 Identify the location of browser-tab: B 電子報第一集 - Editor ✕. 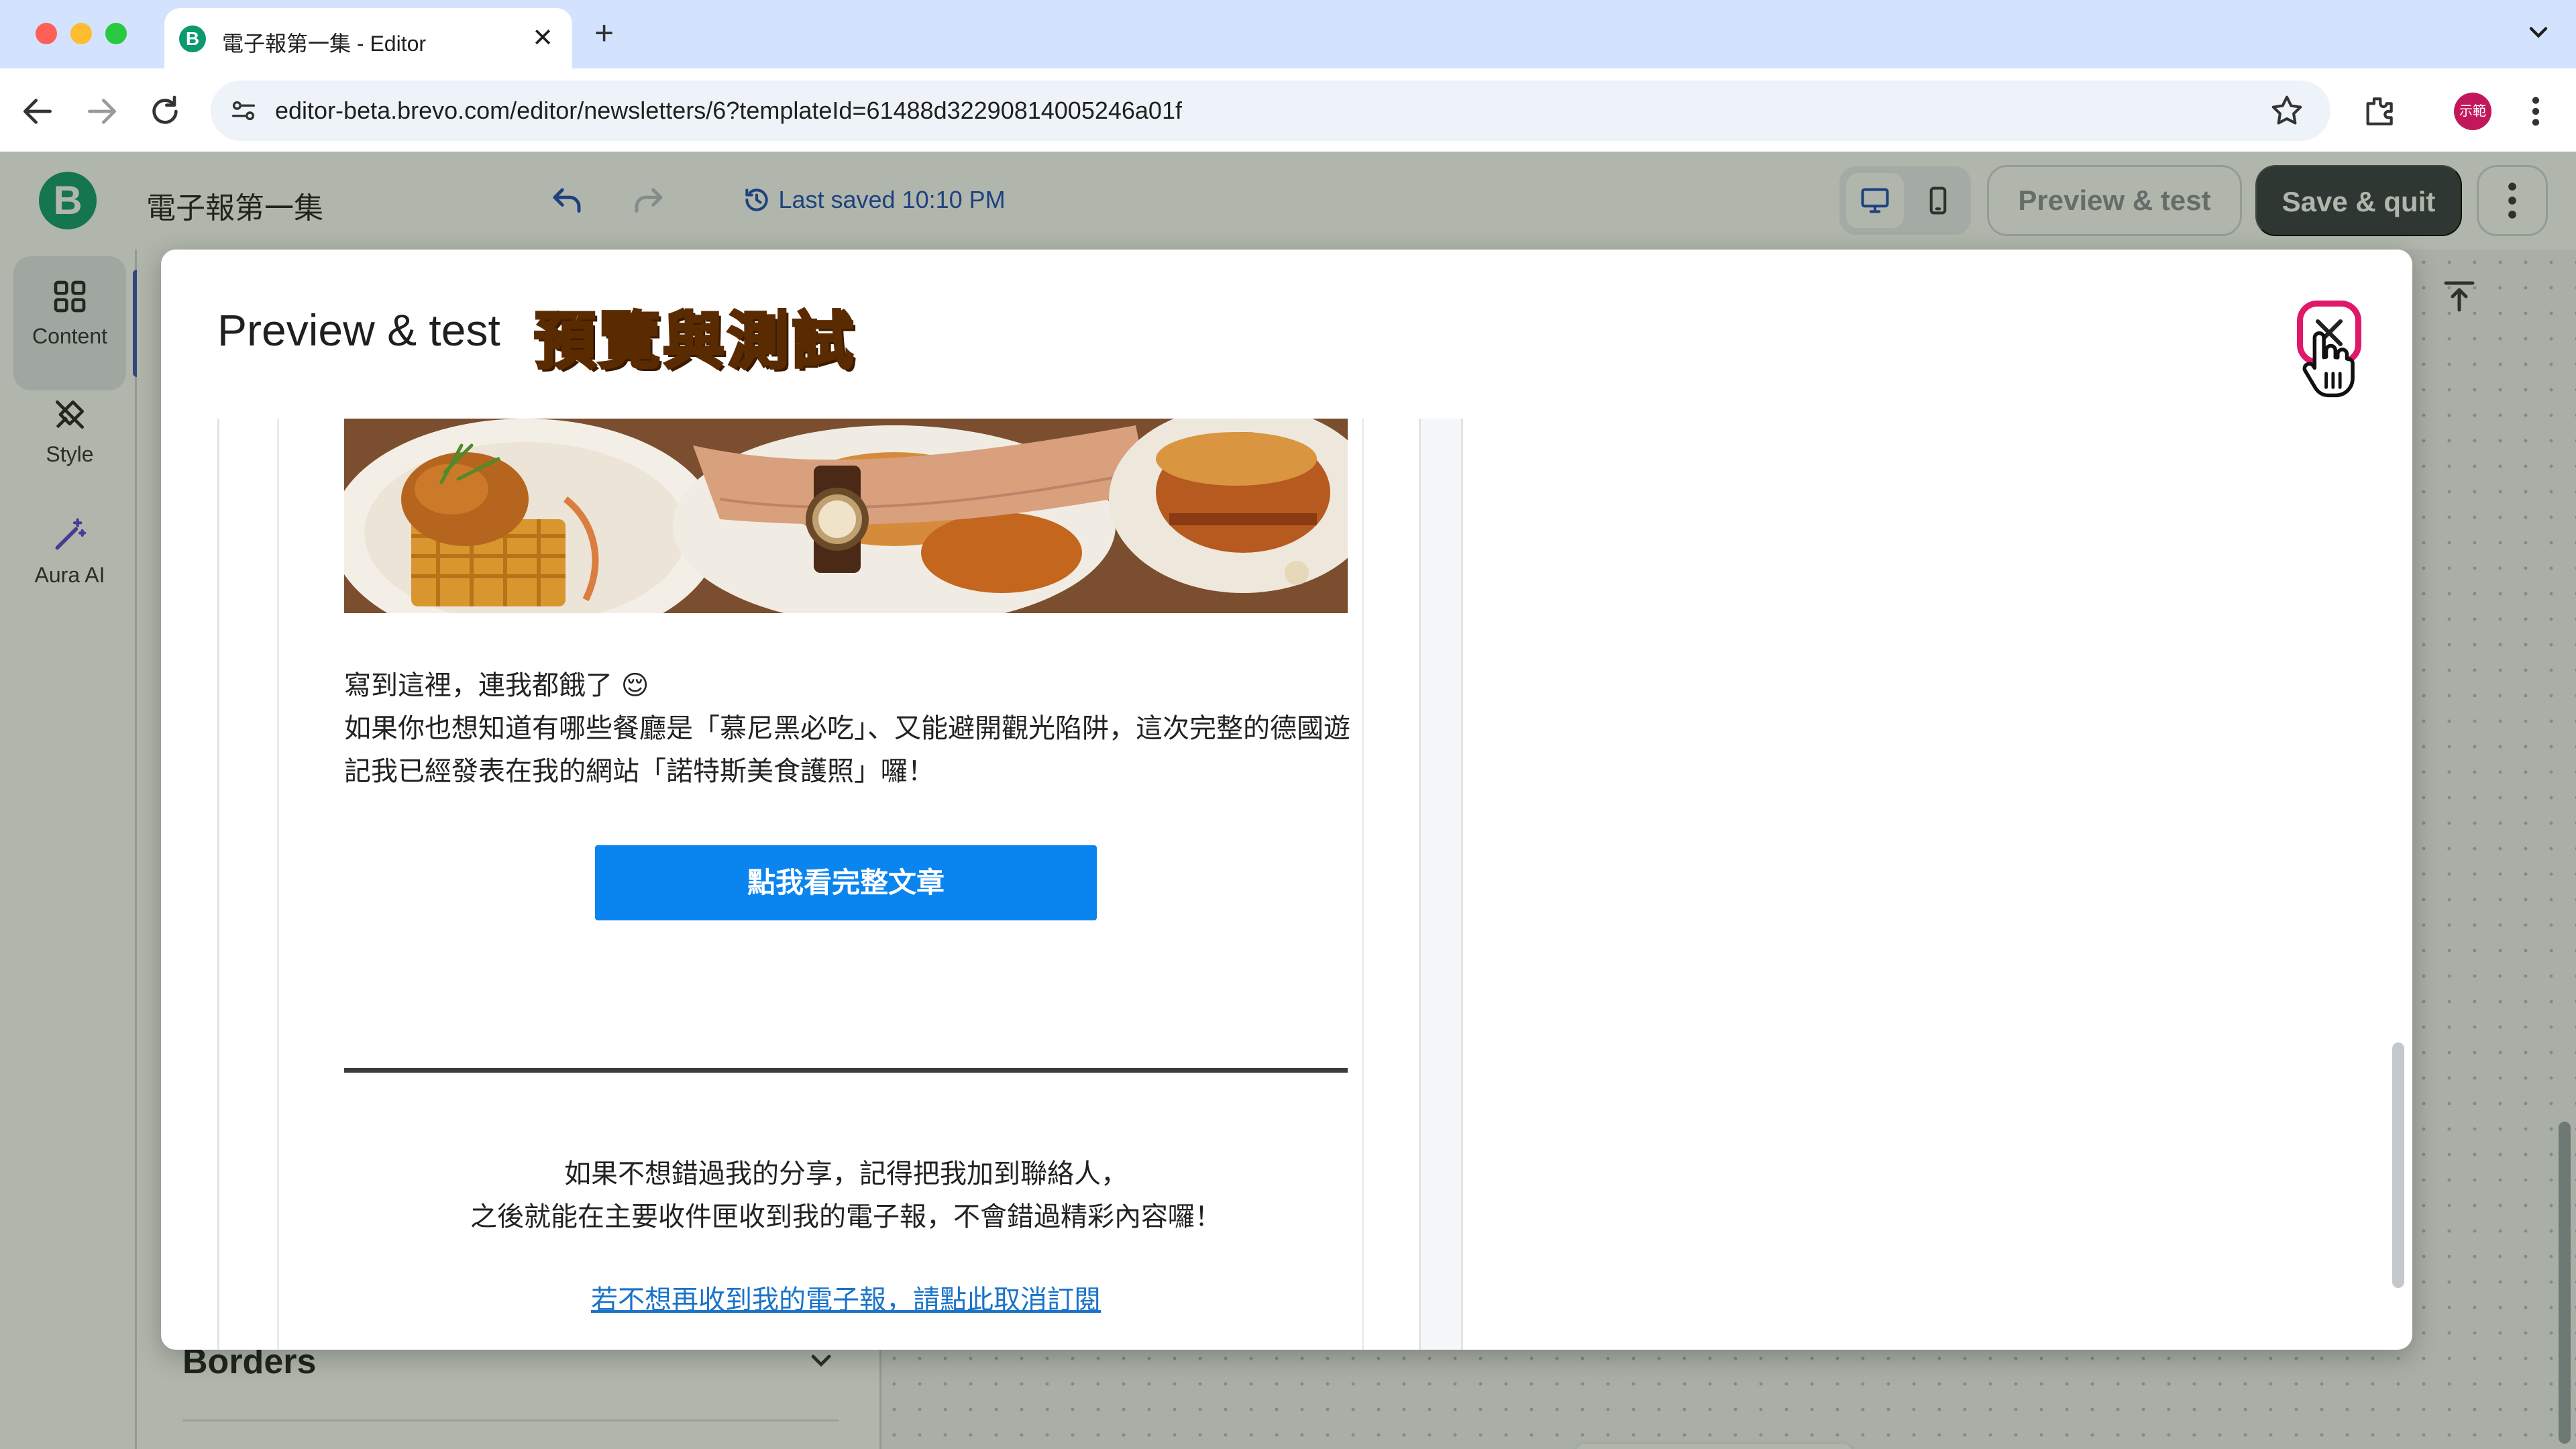
(368, 38).